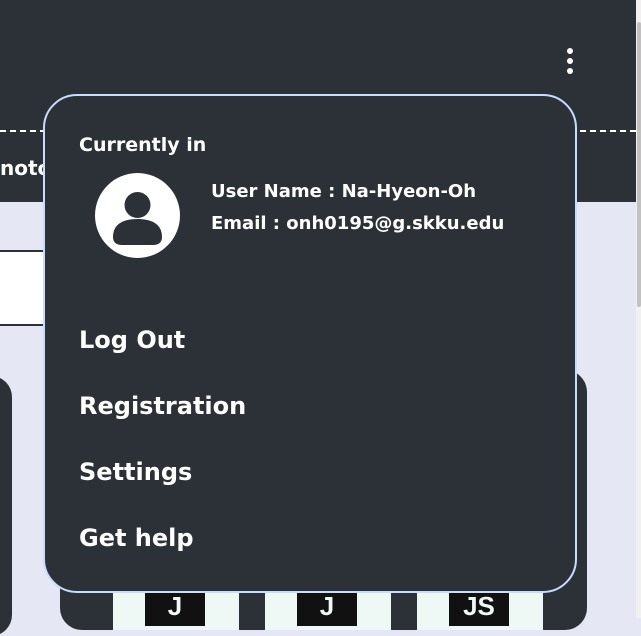 The image size is (641, 636). What do you see at coordinates (176, 608) in the screenshot?
I see `html-badge: J` at bounding box center [176, 608].